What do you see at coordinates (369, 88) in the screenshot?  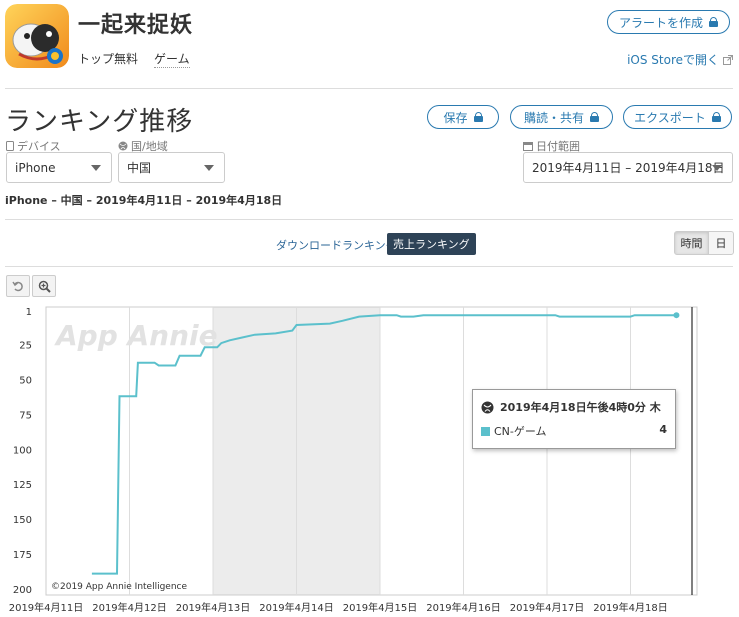 I see `header-divider` at bounding box center [369, 88].